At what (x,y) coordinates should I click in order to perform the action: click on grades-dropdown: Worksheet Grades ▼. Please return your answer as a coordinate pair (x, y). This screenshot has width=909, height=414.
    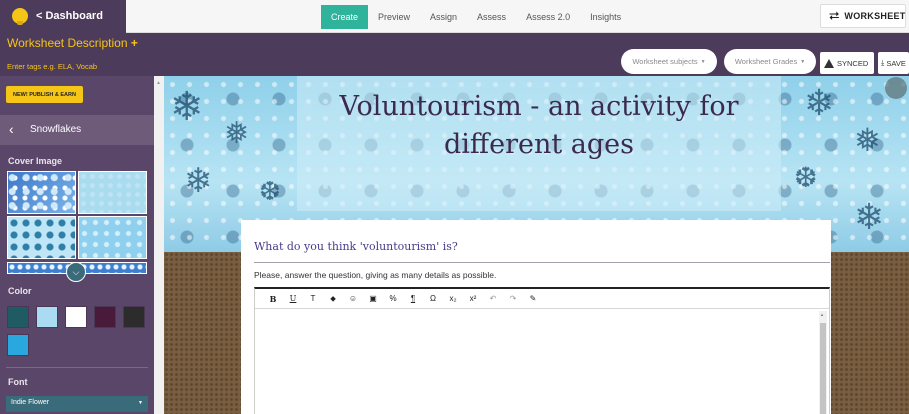
    Looking at the image, I should click on (770, 61).